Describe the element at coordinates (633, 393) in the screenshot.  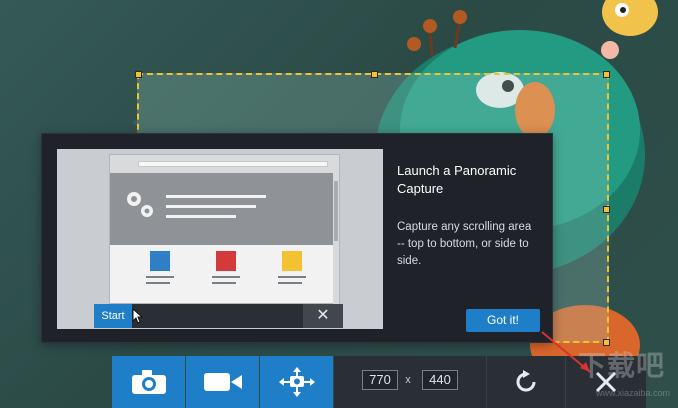
I see `watermark-url: www.xiazaiba.com` at that location.